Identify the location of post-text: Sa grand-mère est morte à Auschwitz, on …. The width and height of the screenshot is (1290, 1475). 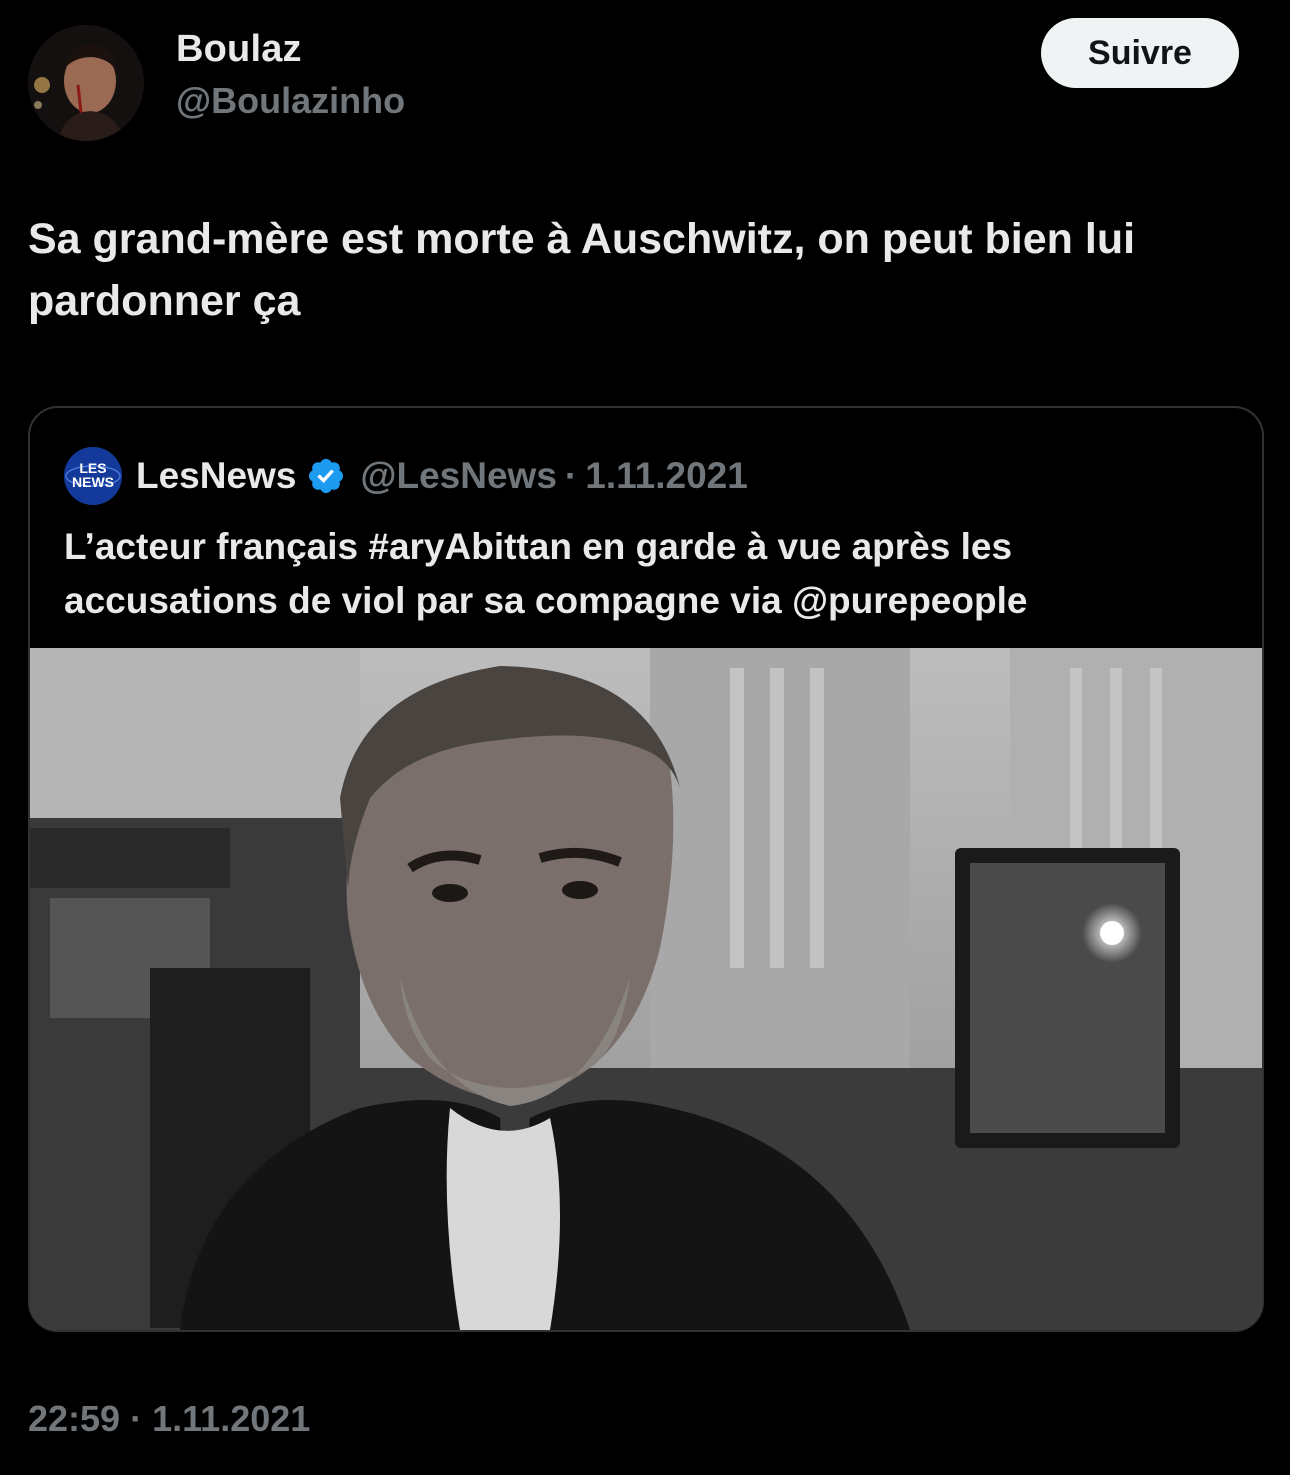
(582, 270).